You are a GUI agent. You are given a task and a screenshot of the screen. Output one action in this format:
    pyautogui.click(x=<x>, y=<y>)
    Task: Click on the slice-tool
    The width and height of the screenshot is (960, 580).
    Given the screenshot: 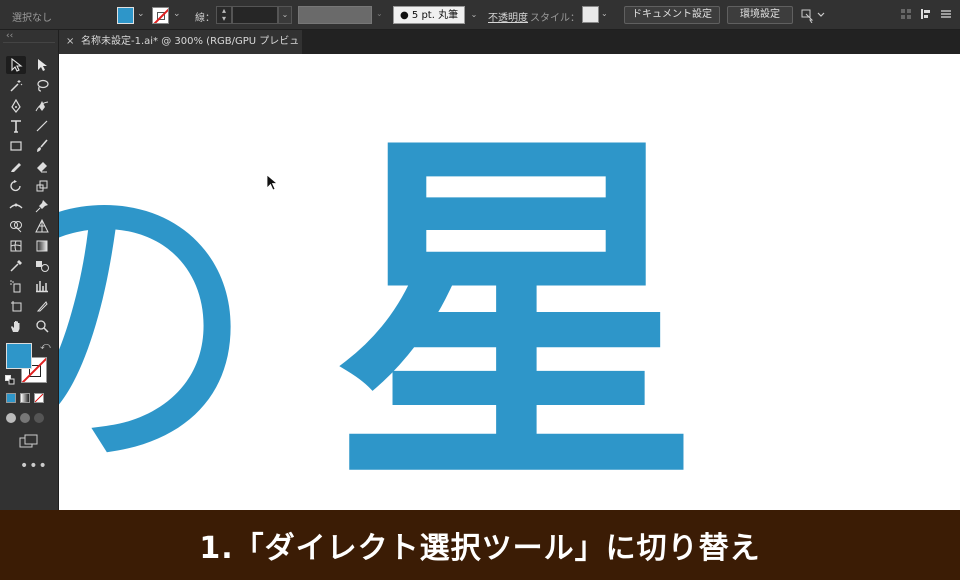 What is the action you would take?
    pyautogui.click(x=42, y=306)
    